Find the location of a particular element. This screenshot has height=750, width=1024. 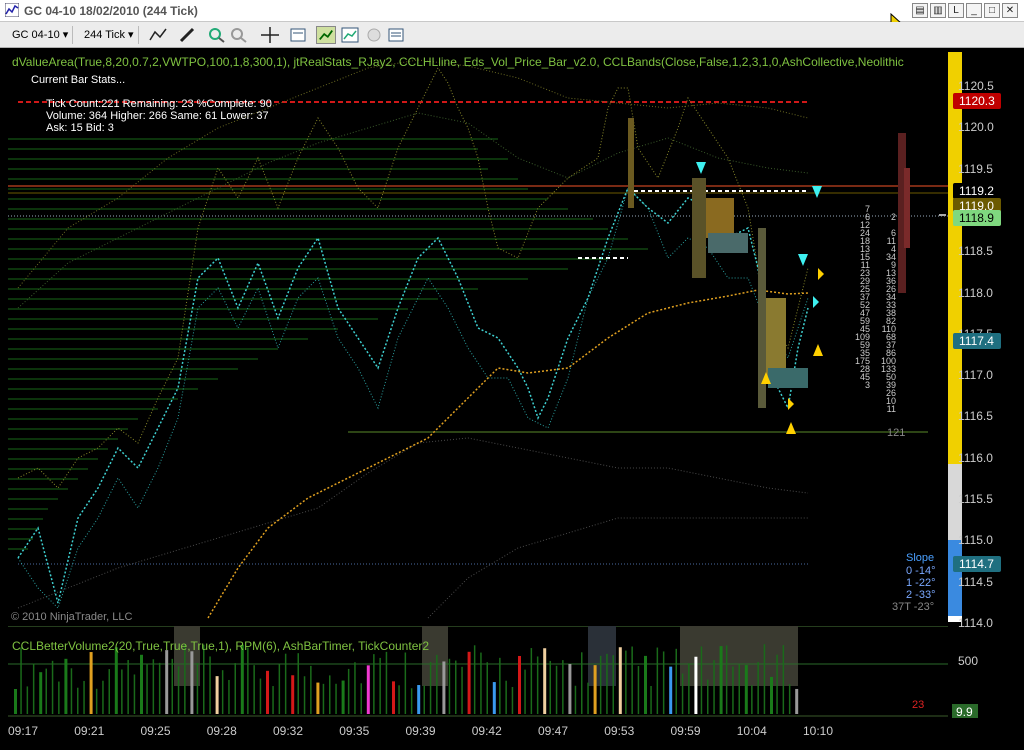

volume-axis-label: 500 is located at coordinates (968, 661).